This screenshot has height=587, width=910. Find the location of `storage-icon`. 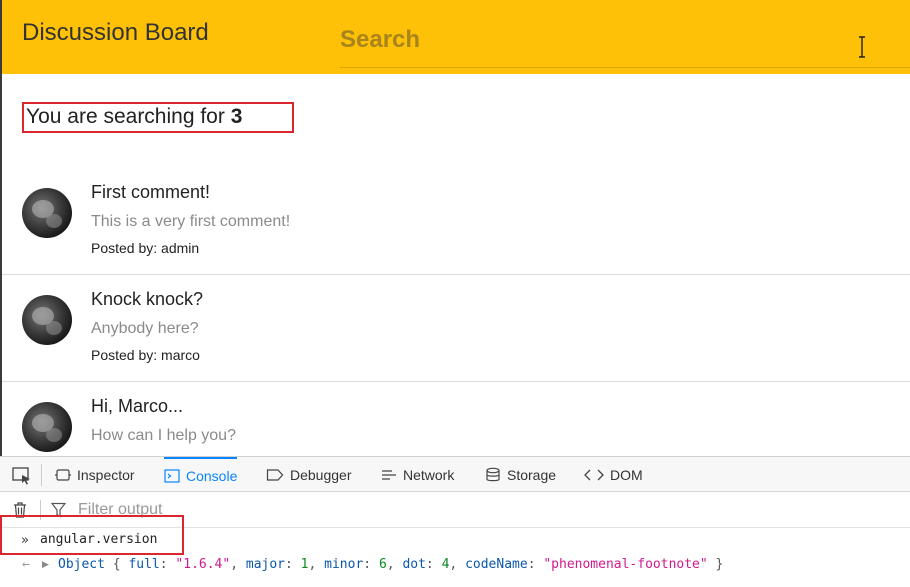

storage-icon is located at coordinates (493, 474).